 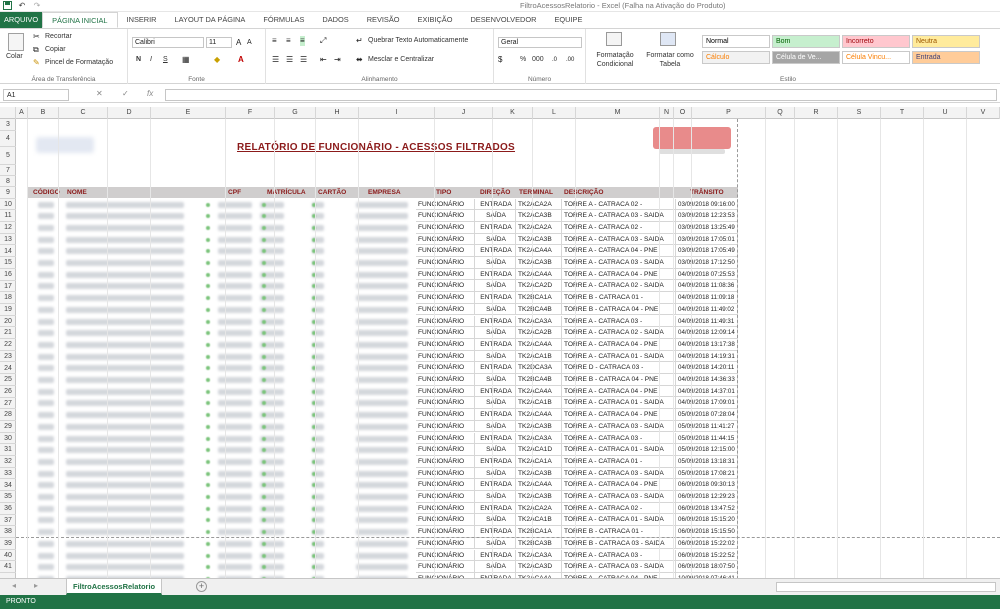 What do you see at coordinates (707, 391) in the screenshot?
I see `cell-transito: 04/09/2018 14:37:01` at bounding box center [707, 391].